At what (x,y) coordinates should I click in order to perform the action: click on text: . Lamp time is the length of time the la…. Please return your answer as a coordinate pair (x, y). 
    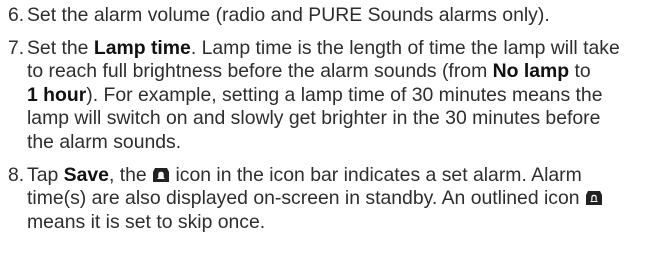
    Looking at the image, I should click on (405, 47).